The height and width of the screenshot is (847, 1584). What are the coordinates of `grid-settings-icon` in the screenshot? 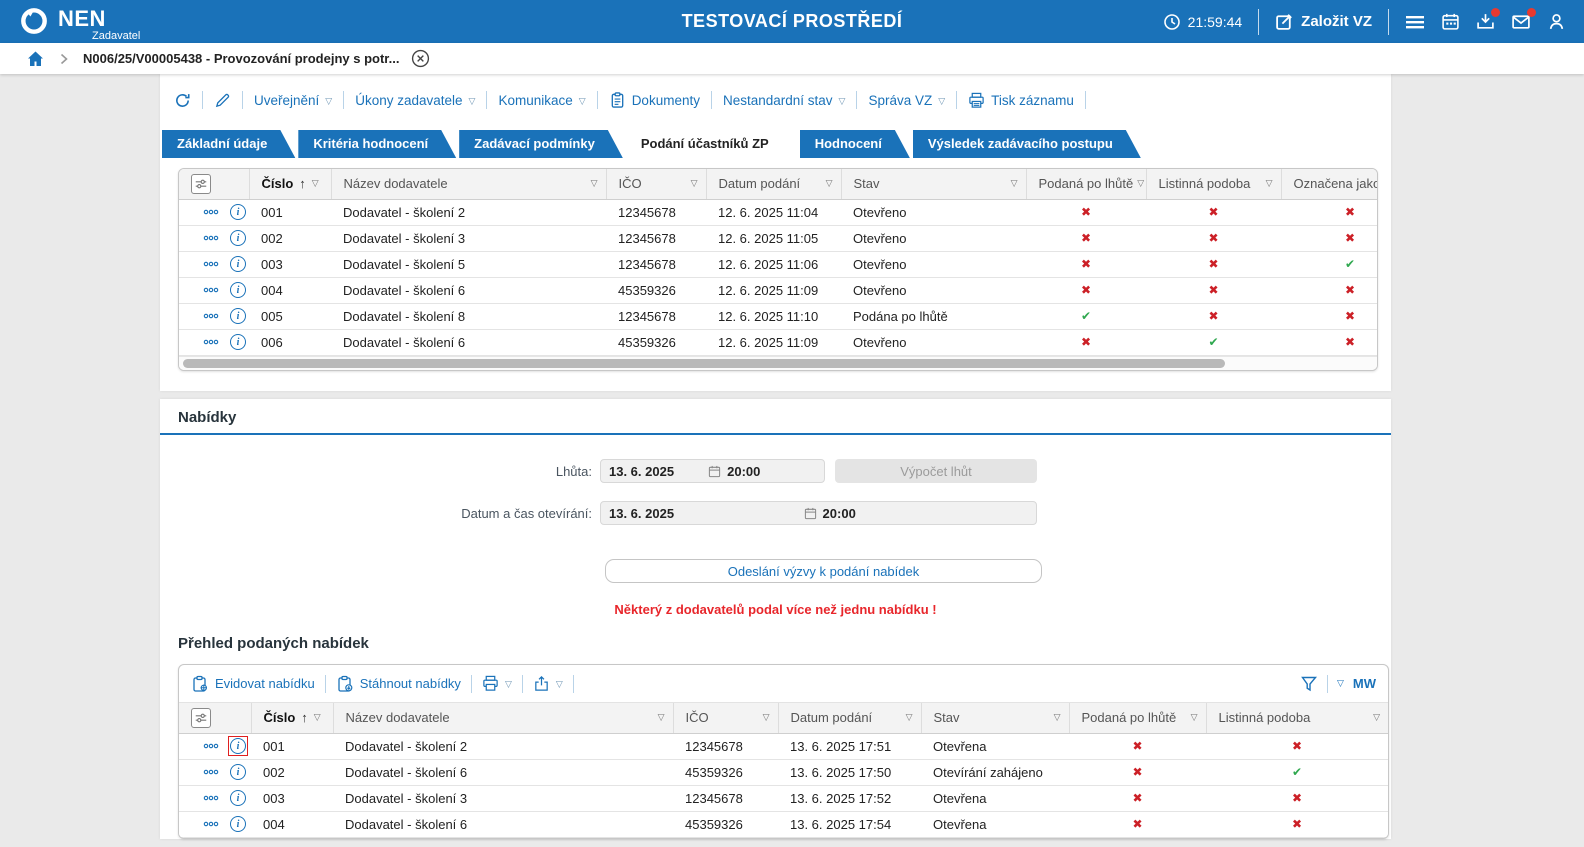 It's located at (201, 717).